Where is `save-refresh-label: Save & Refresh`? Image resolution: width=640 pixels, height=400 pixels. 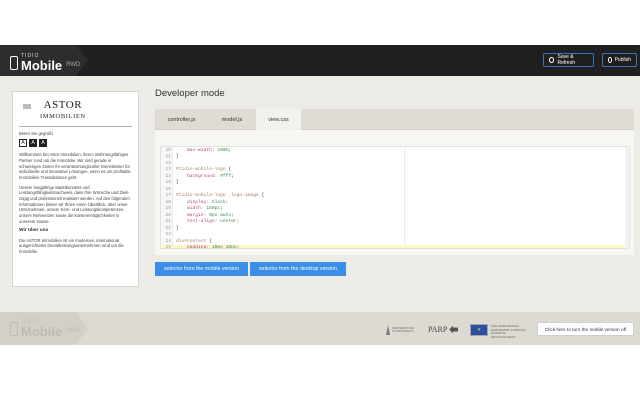 save-refresh-label: Save & Refresh is located at coordinates (566, 60).